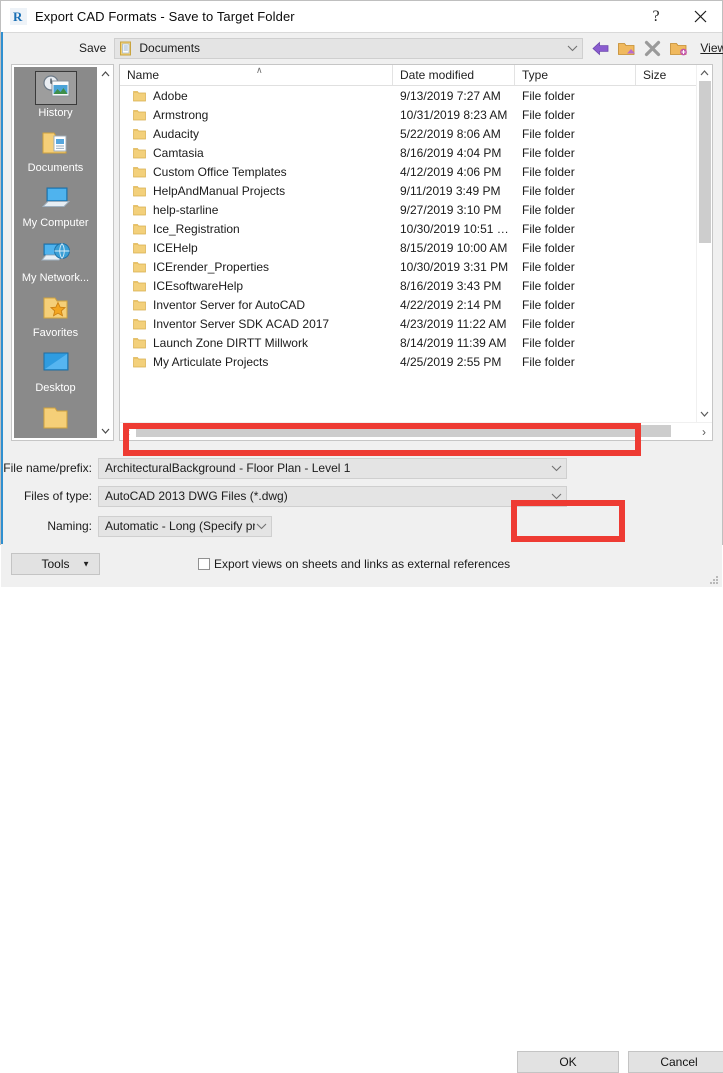 The width and height of the screenshot is (723, 1073). I want to click on file-name-text: ICEsoftwareHelp, so click(198, 285).